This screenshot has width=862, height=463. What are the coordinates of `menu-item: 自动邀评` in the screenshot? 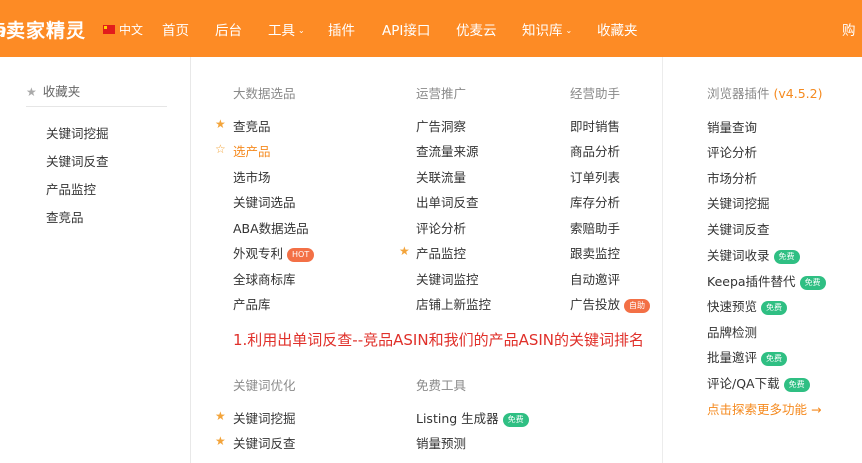 It's located at (595, 278).